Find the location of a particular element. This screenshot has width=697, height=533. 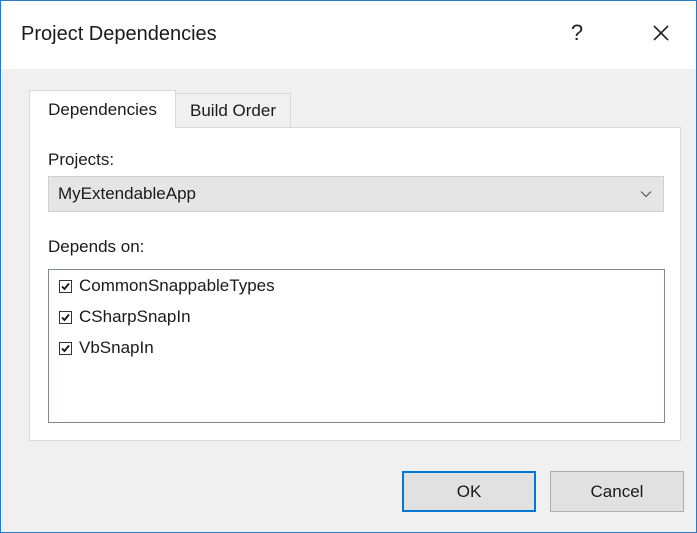

list-item: CSharpSnapIn is located at coordinates (125, 317).